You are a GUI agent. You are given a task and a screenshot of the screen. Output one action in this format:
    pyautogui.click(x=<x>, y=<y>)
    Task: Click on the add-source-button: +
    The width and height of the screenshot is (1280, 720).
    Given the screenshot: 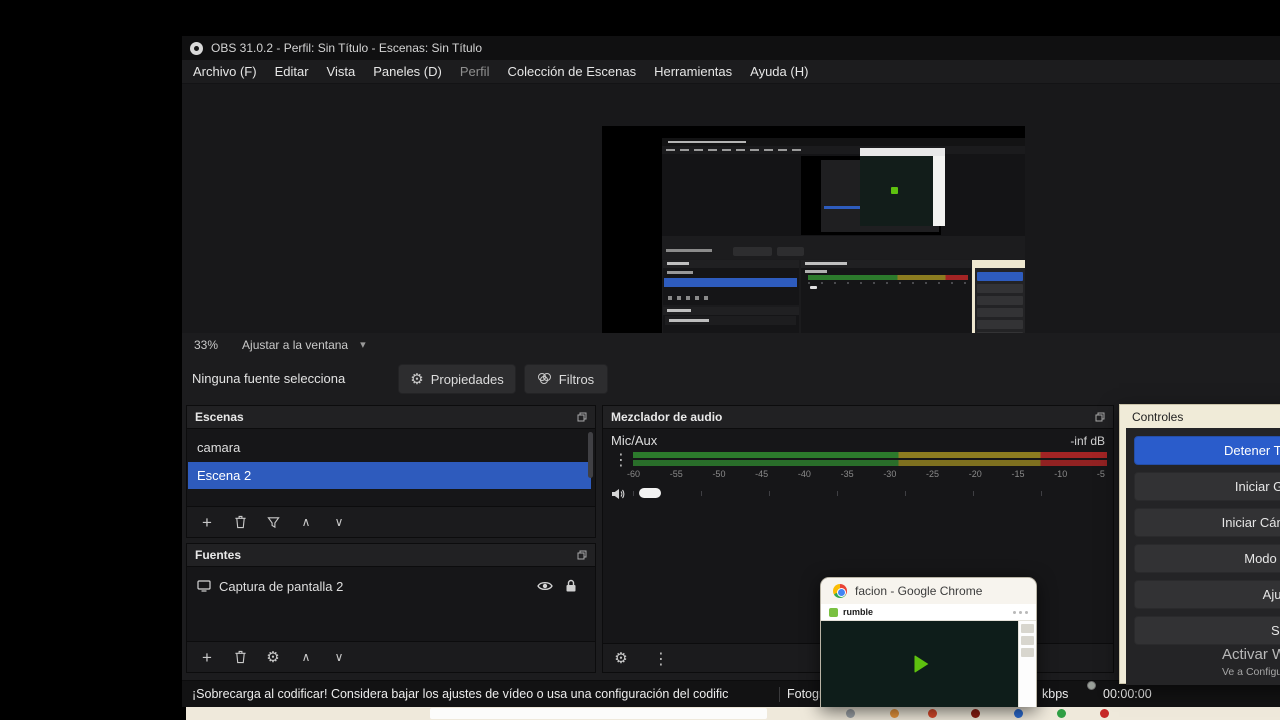 What is the action you would take?
    pyautogui.click(x=207, y=657)
    